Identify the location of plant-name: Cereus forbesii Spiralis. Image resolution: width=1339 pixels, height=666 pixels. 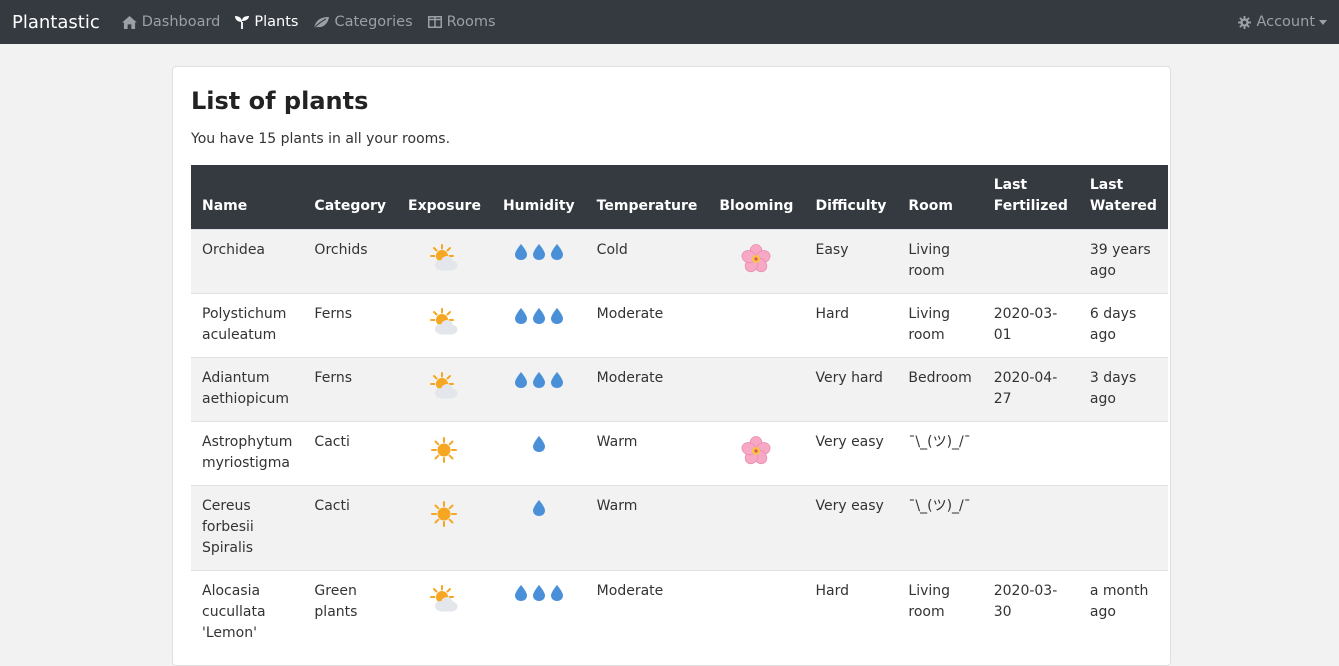
(247, 528).